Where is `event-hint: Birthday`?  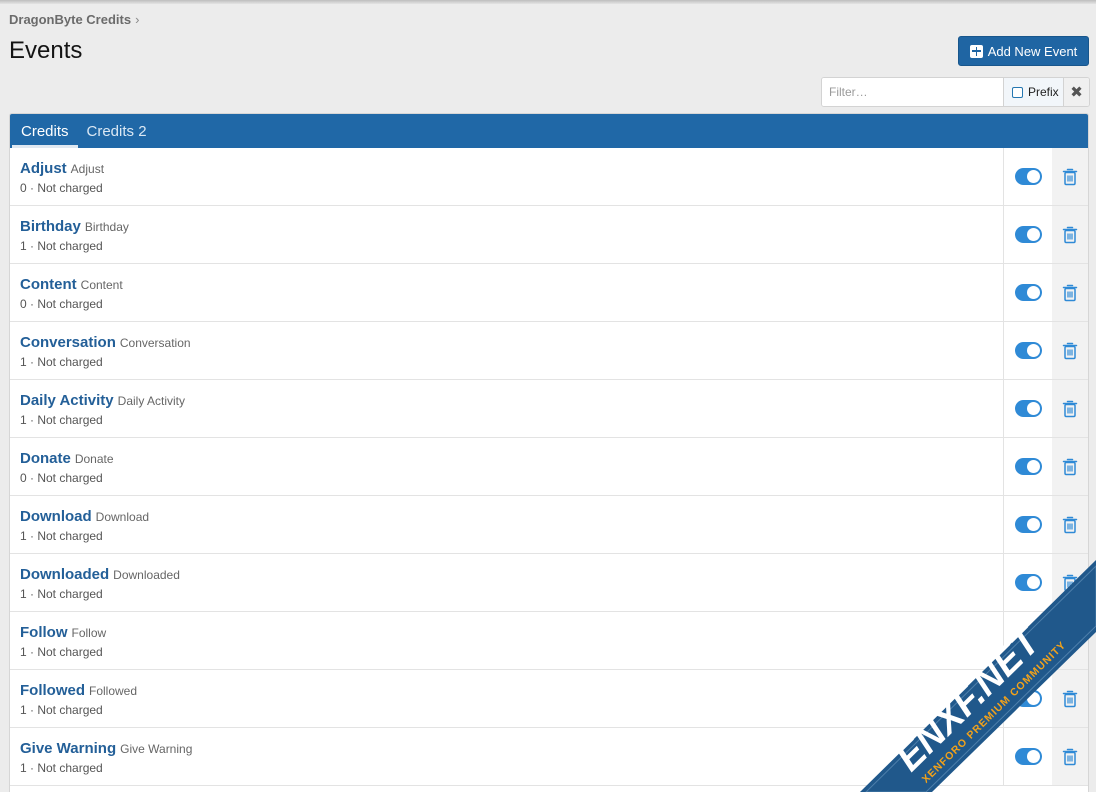
event-hint: Birthday is located at coordinates (106, 227).